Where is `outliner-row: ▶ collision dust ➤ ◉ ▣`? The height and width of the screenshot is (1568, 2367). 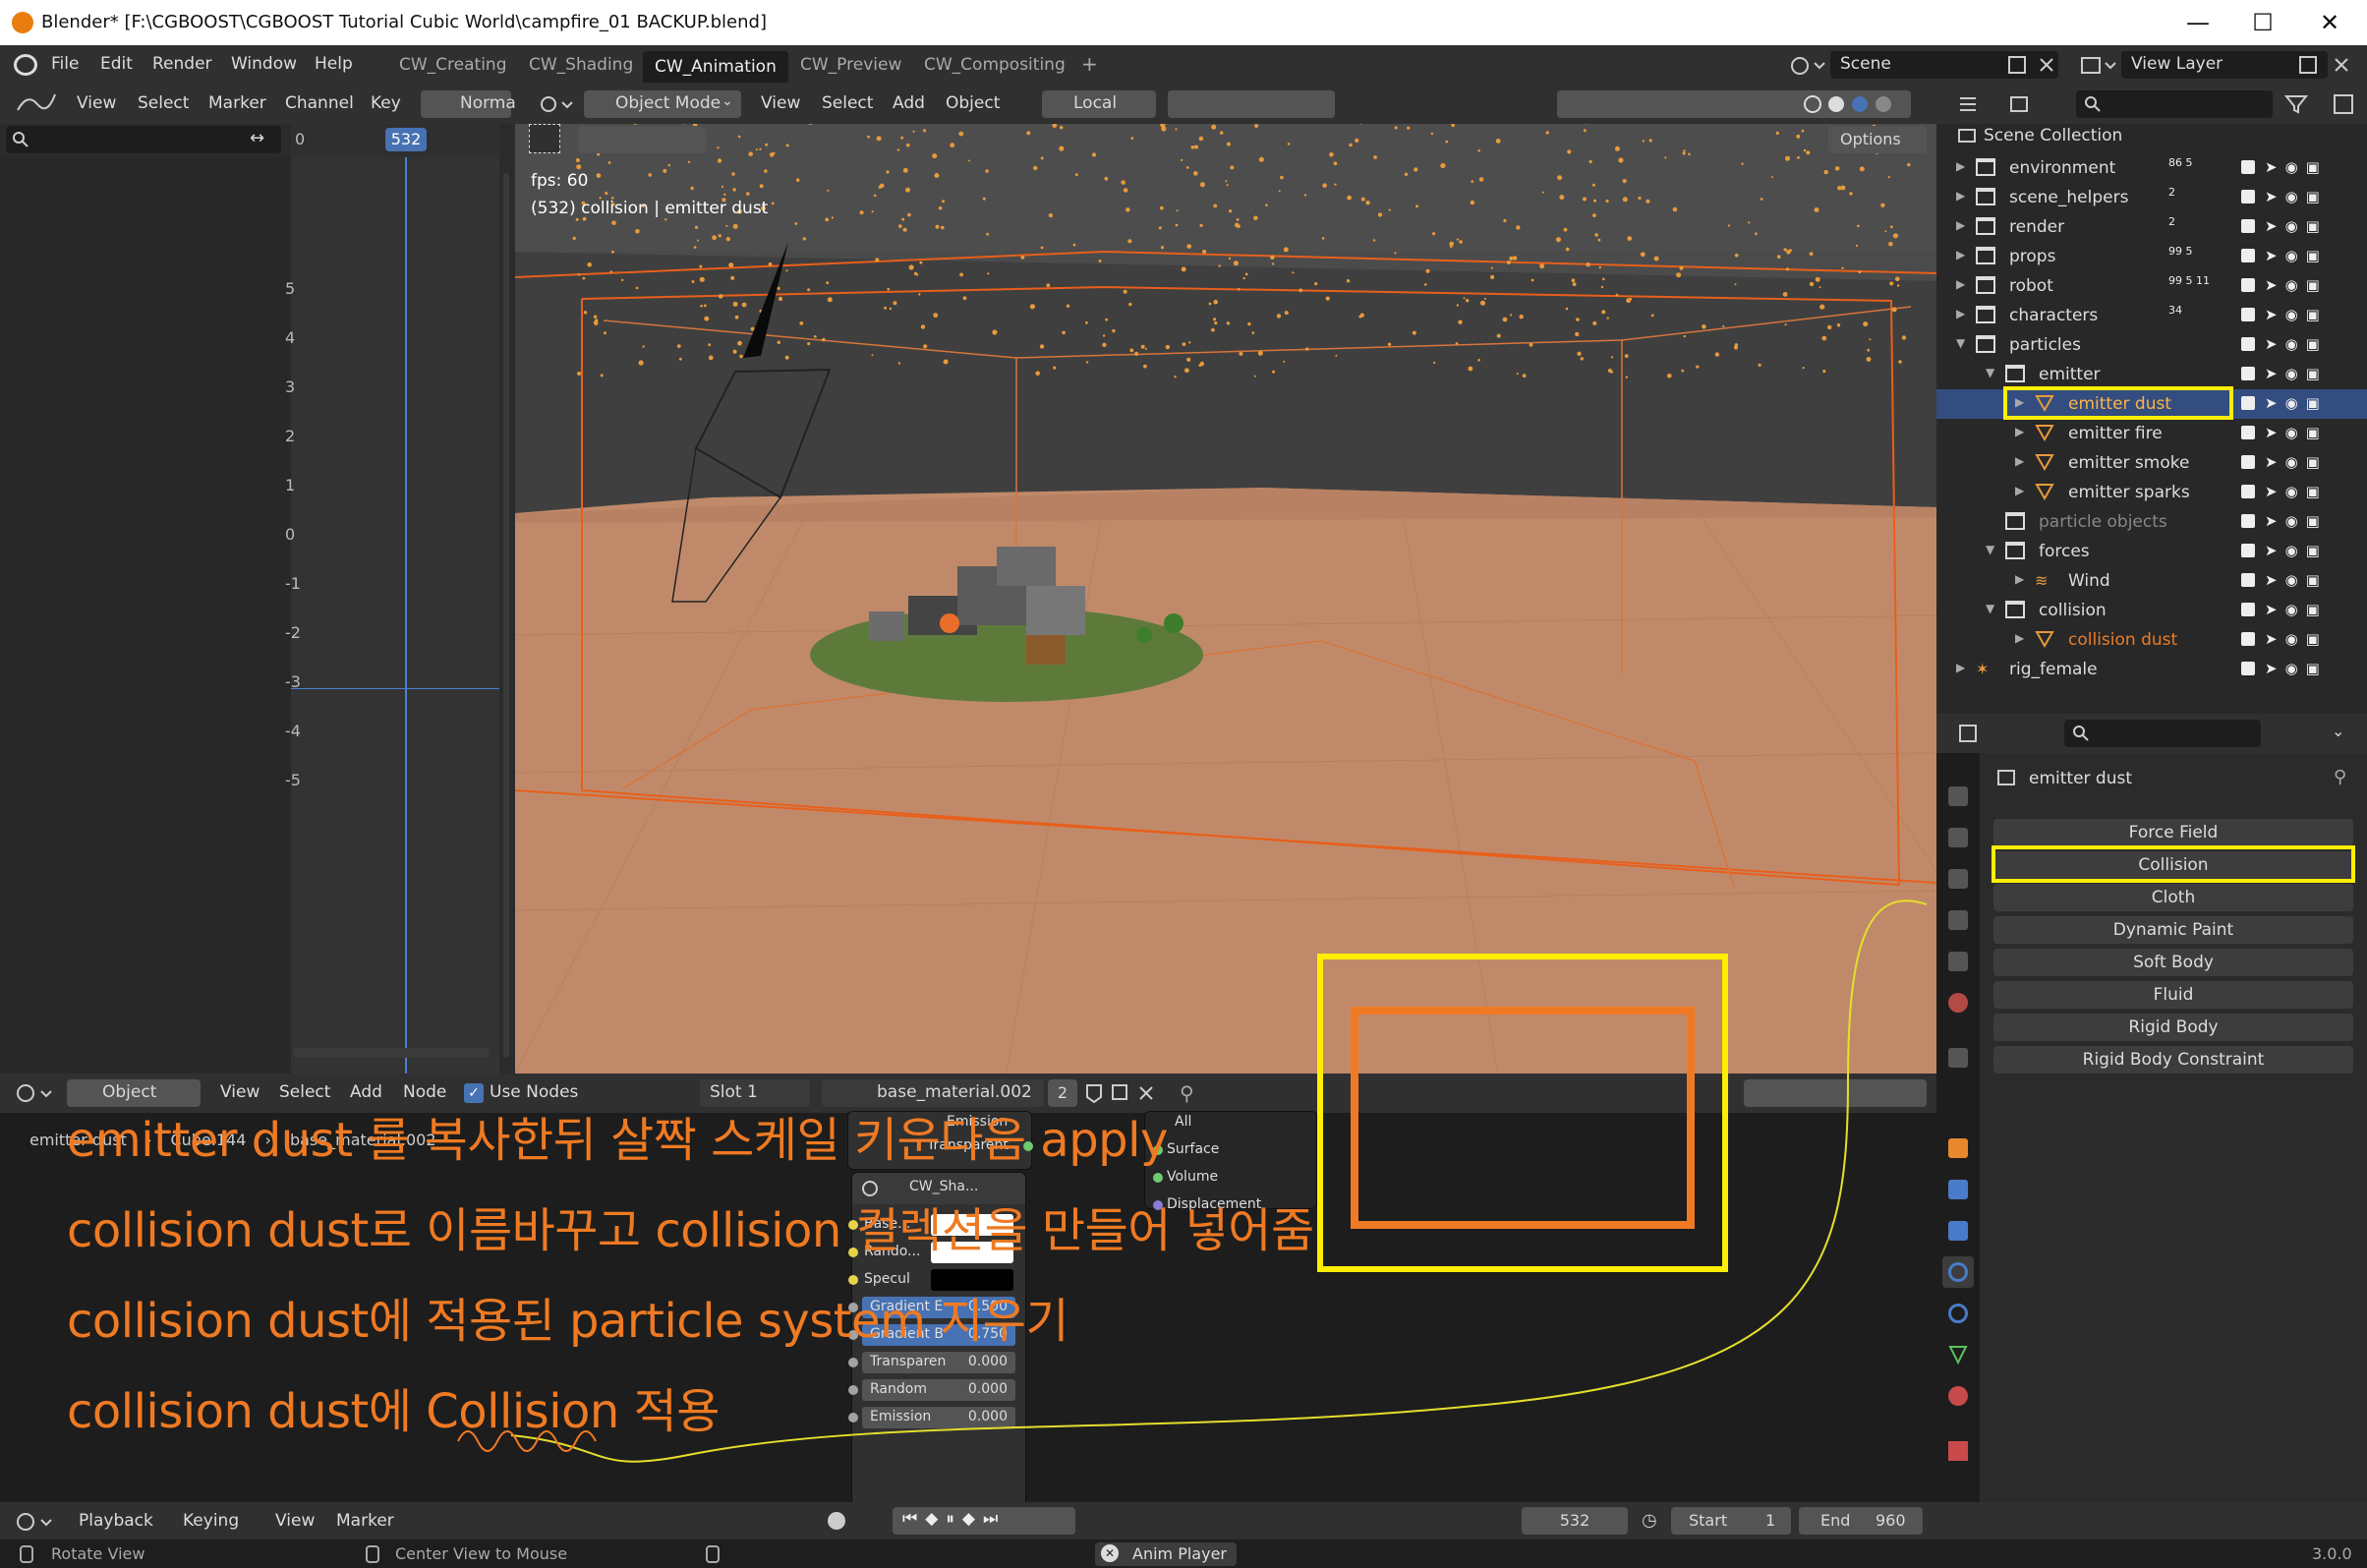
outliner-row: ▶ collision dust ➤ ◉ ▣ is located at coordinates (2152, 640).